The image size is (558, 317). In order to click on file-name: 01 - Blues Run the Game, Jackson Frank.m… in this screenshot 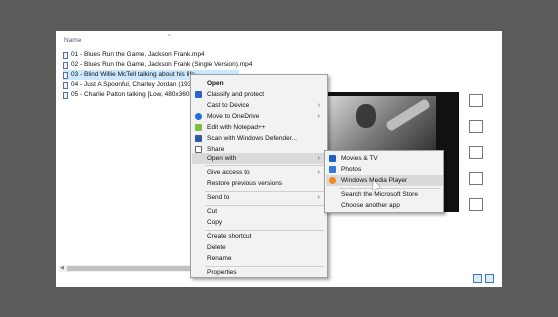, I will do `click(138, 54)`.